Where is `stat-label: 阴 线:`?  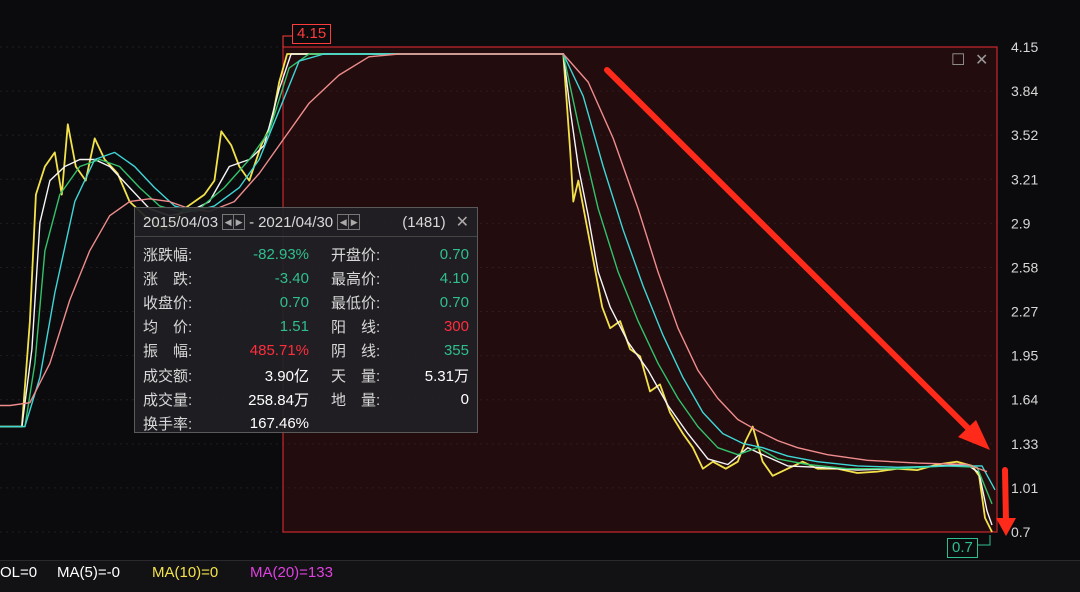
stat-label: 阴 线: is located at coordinates (356, 352).